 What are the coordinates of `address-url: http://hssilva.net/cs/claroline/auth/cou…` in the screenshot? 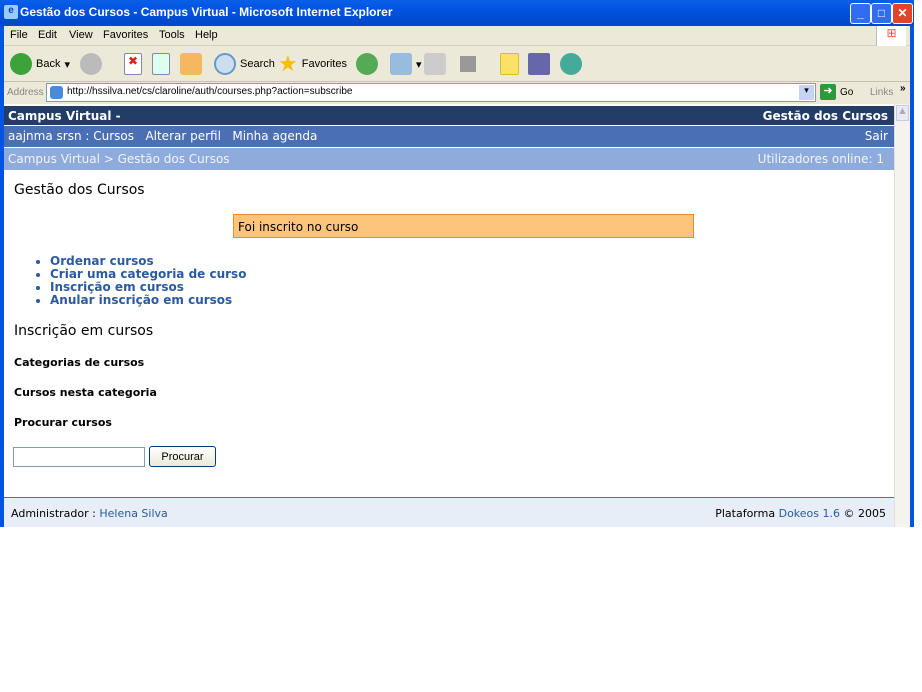 It's located at (210, 91).